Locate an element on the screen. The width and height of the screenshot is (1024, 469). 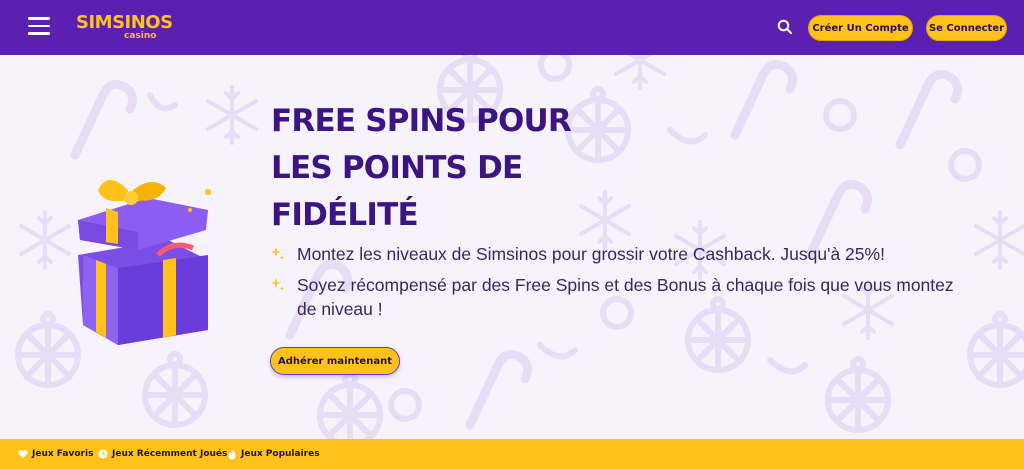
logo-wordmark: SIMSINOS is located at coordinates (124, 22).